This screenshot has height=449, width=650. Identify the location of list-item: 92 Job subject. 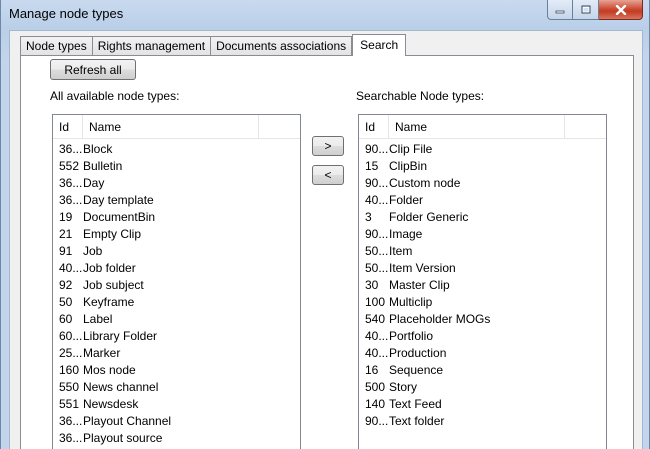
(176, 285).